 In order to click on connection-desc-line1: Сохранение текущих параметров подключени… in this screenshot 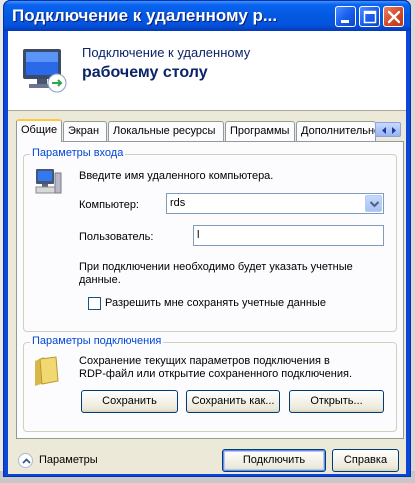, I will do `click(204, 361)`.